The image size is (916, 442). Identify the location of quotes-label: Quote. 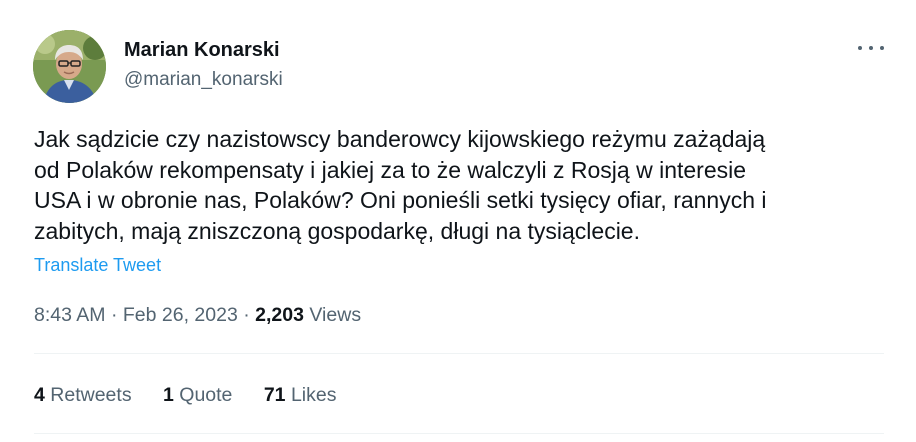
(206, 395).